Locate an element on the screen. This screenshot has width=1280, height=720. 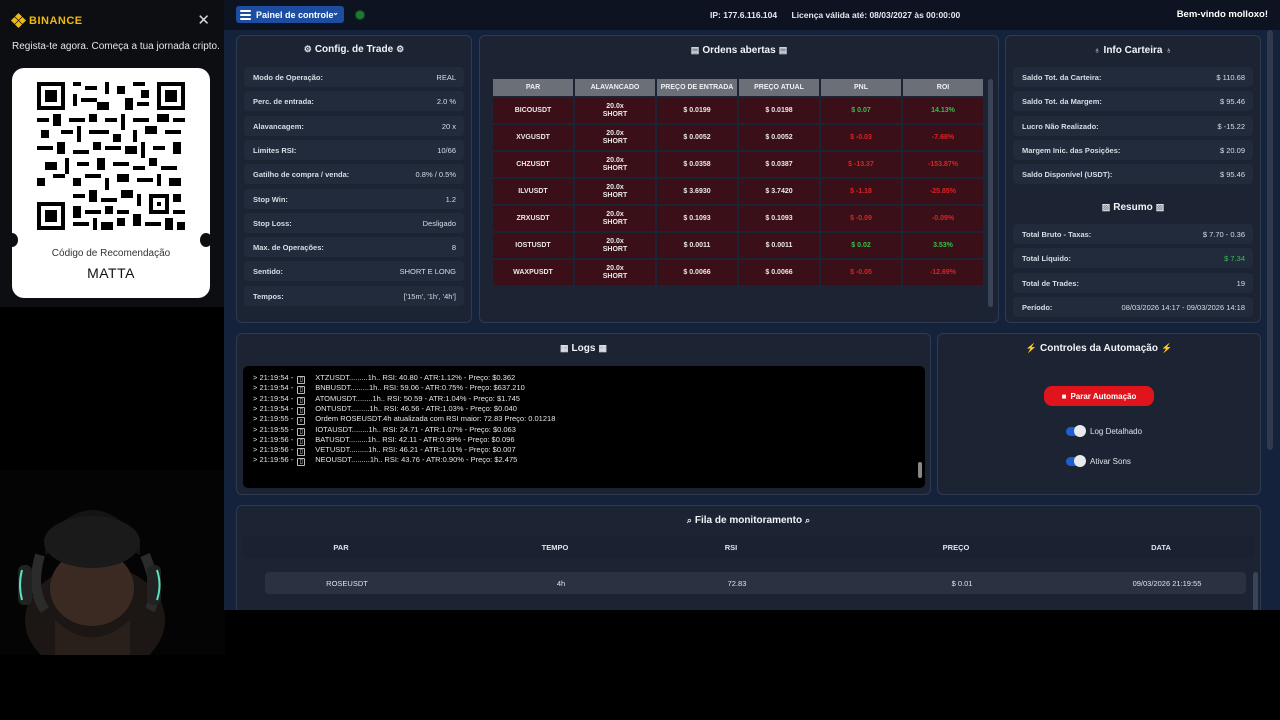
config-value: SHORT E LONG is located at coordinates (427, 272).